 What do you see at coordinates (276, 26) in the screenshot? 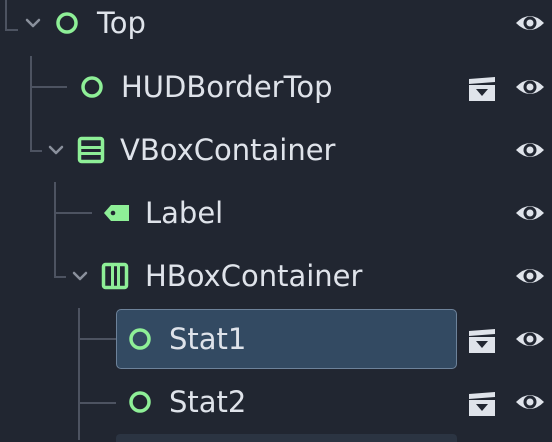
I see `tree-item-top: Top` at bounding box center [276, 26].